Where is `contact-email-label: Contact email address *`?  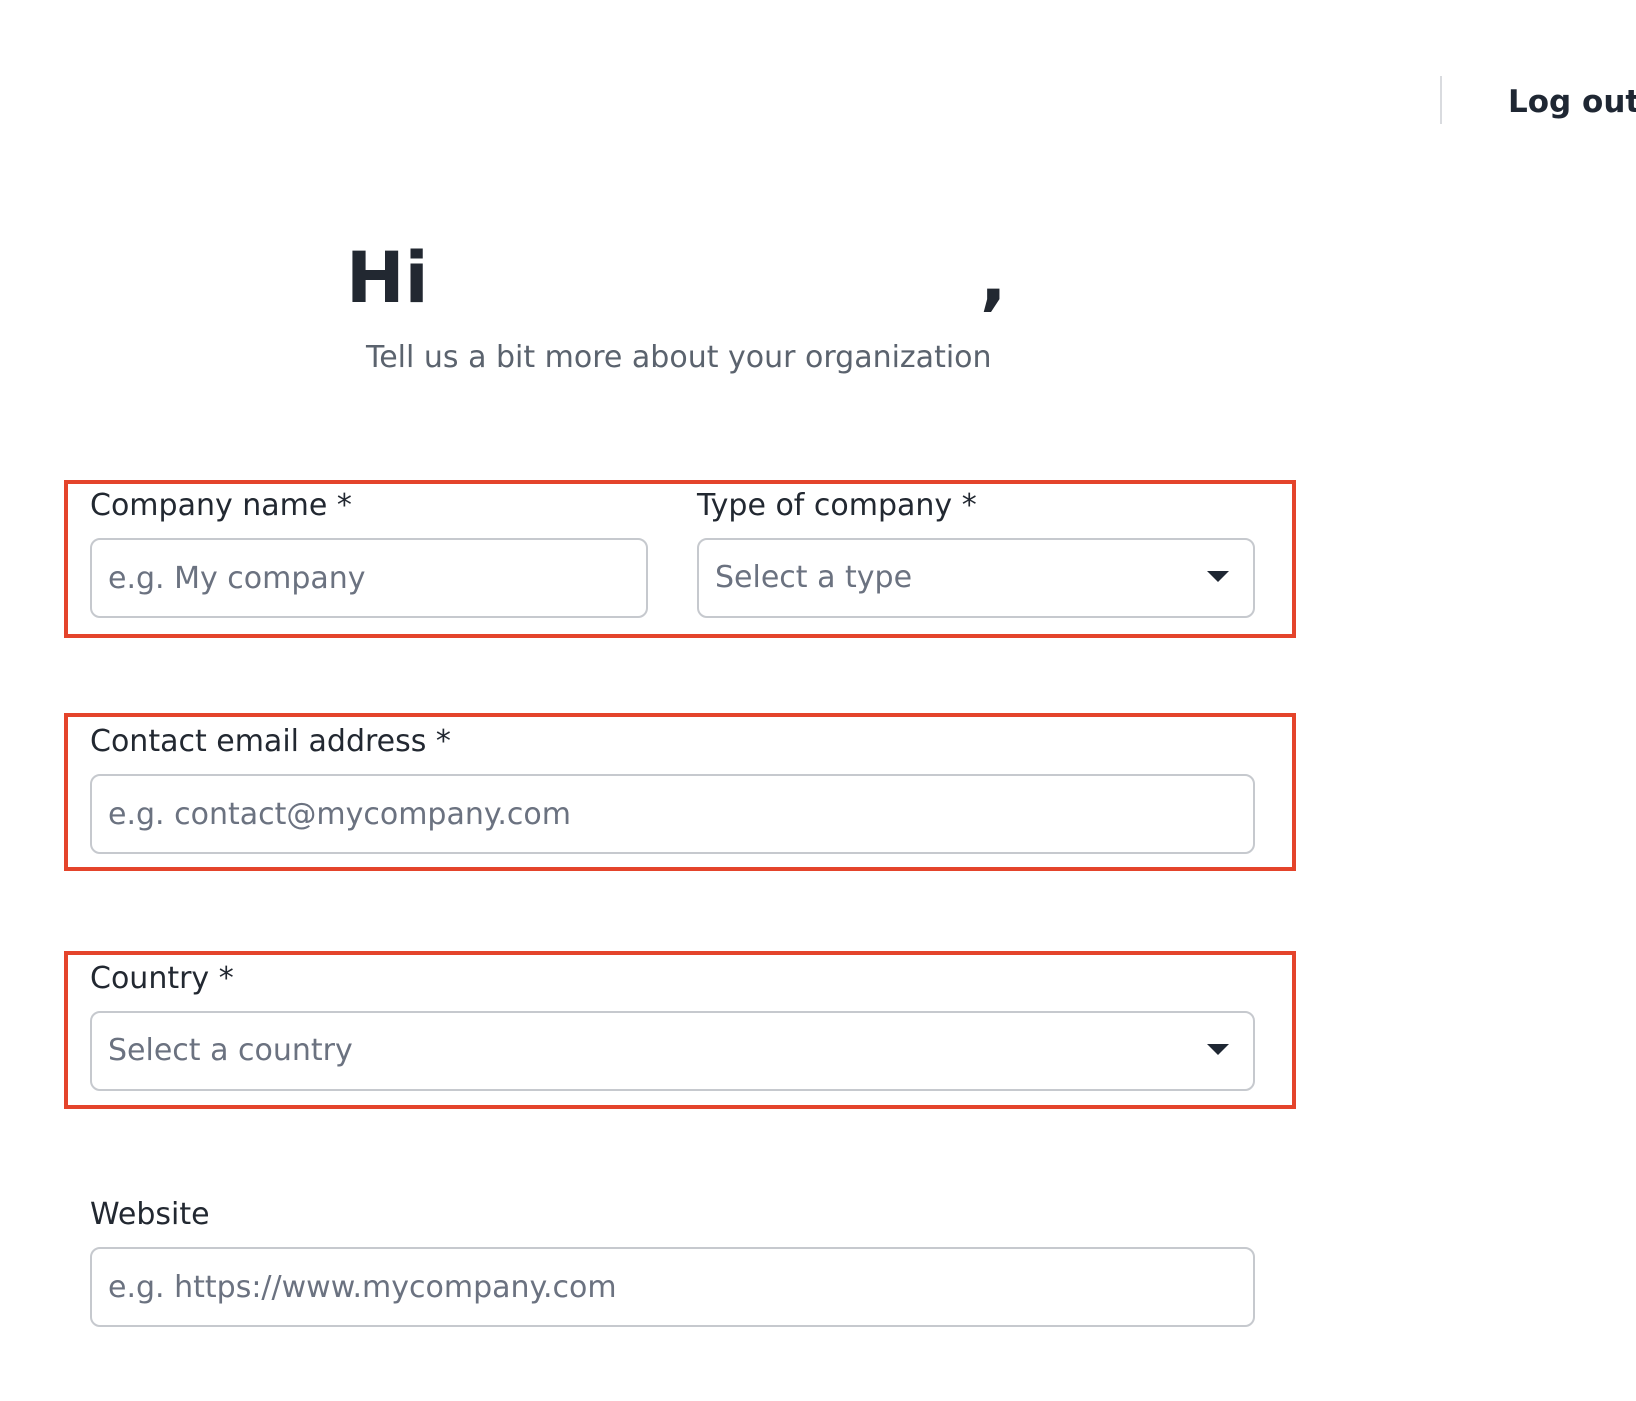
contact-email-label: Contact email address * is located at coordinates (270, 741).